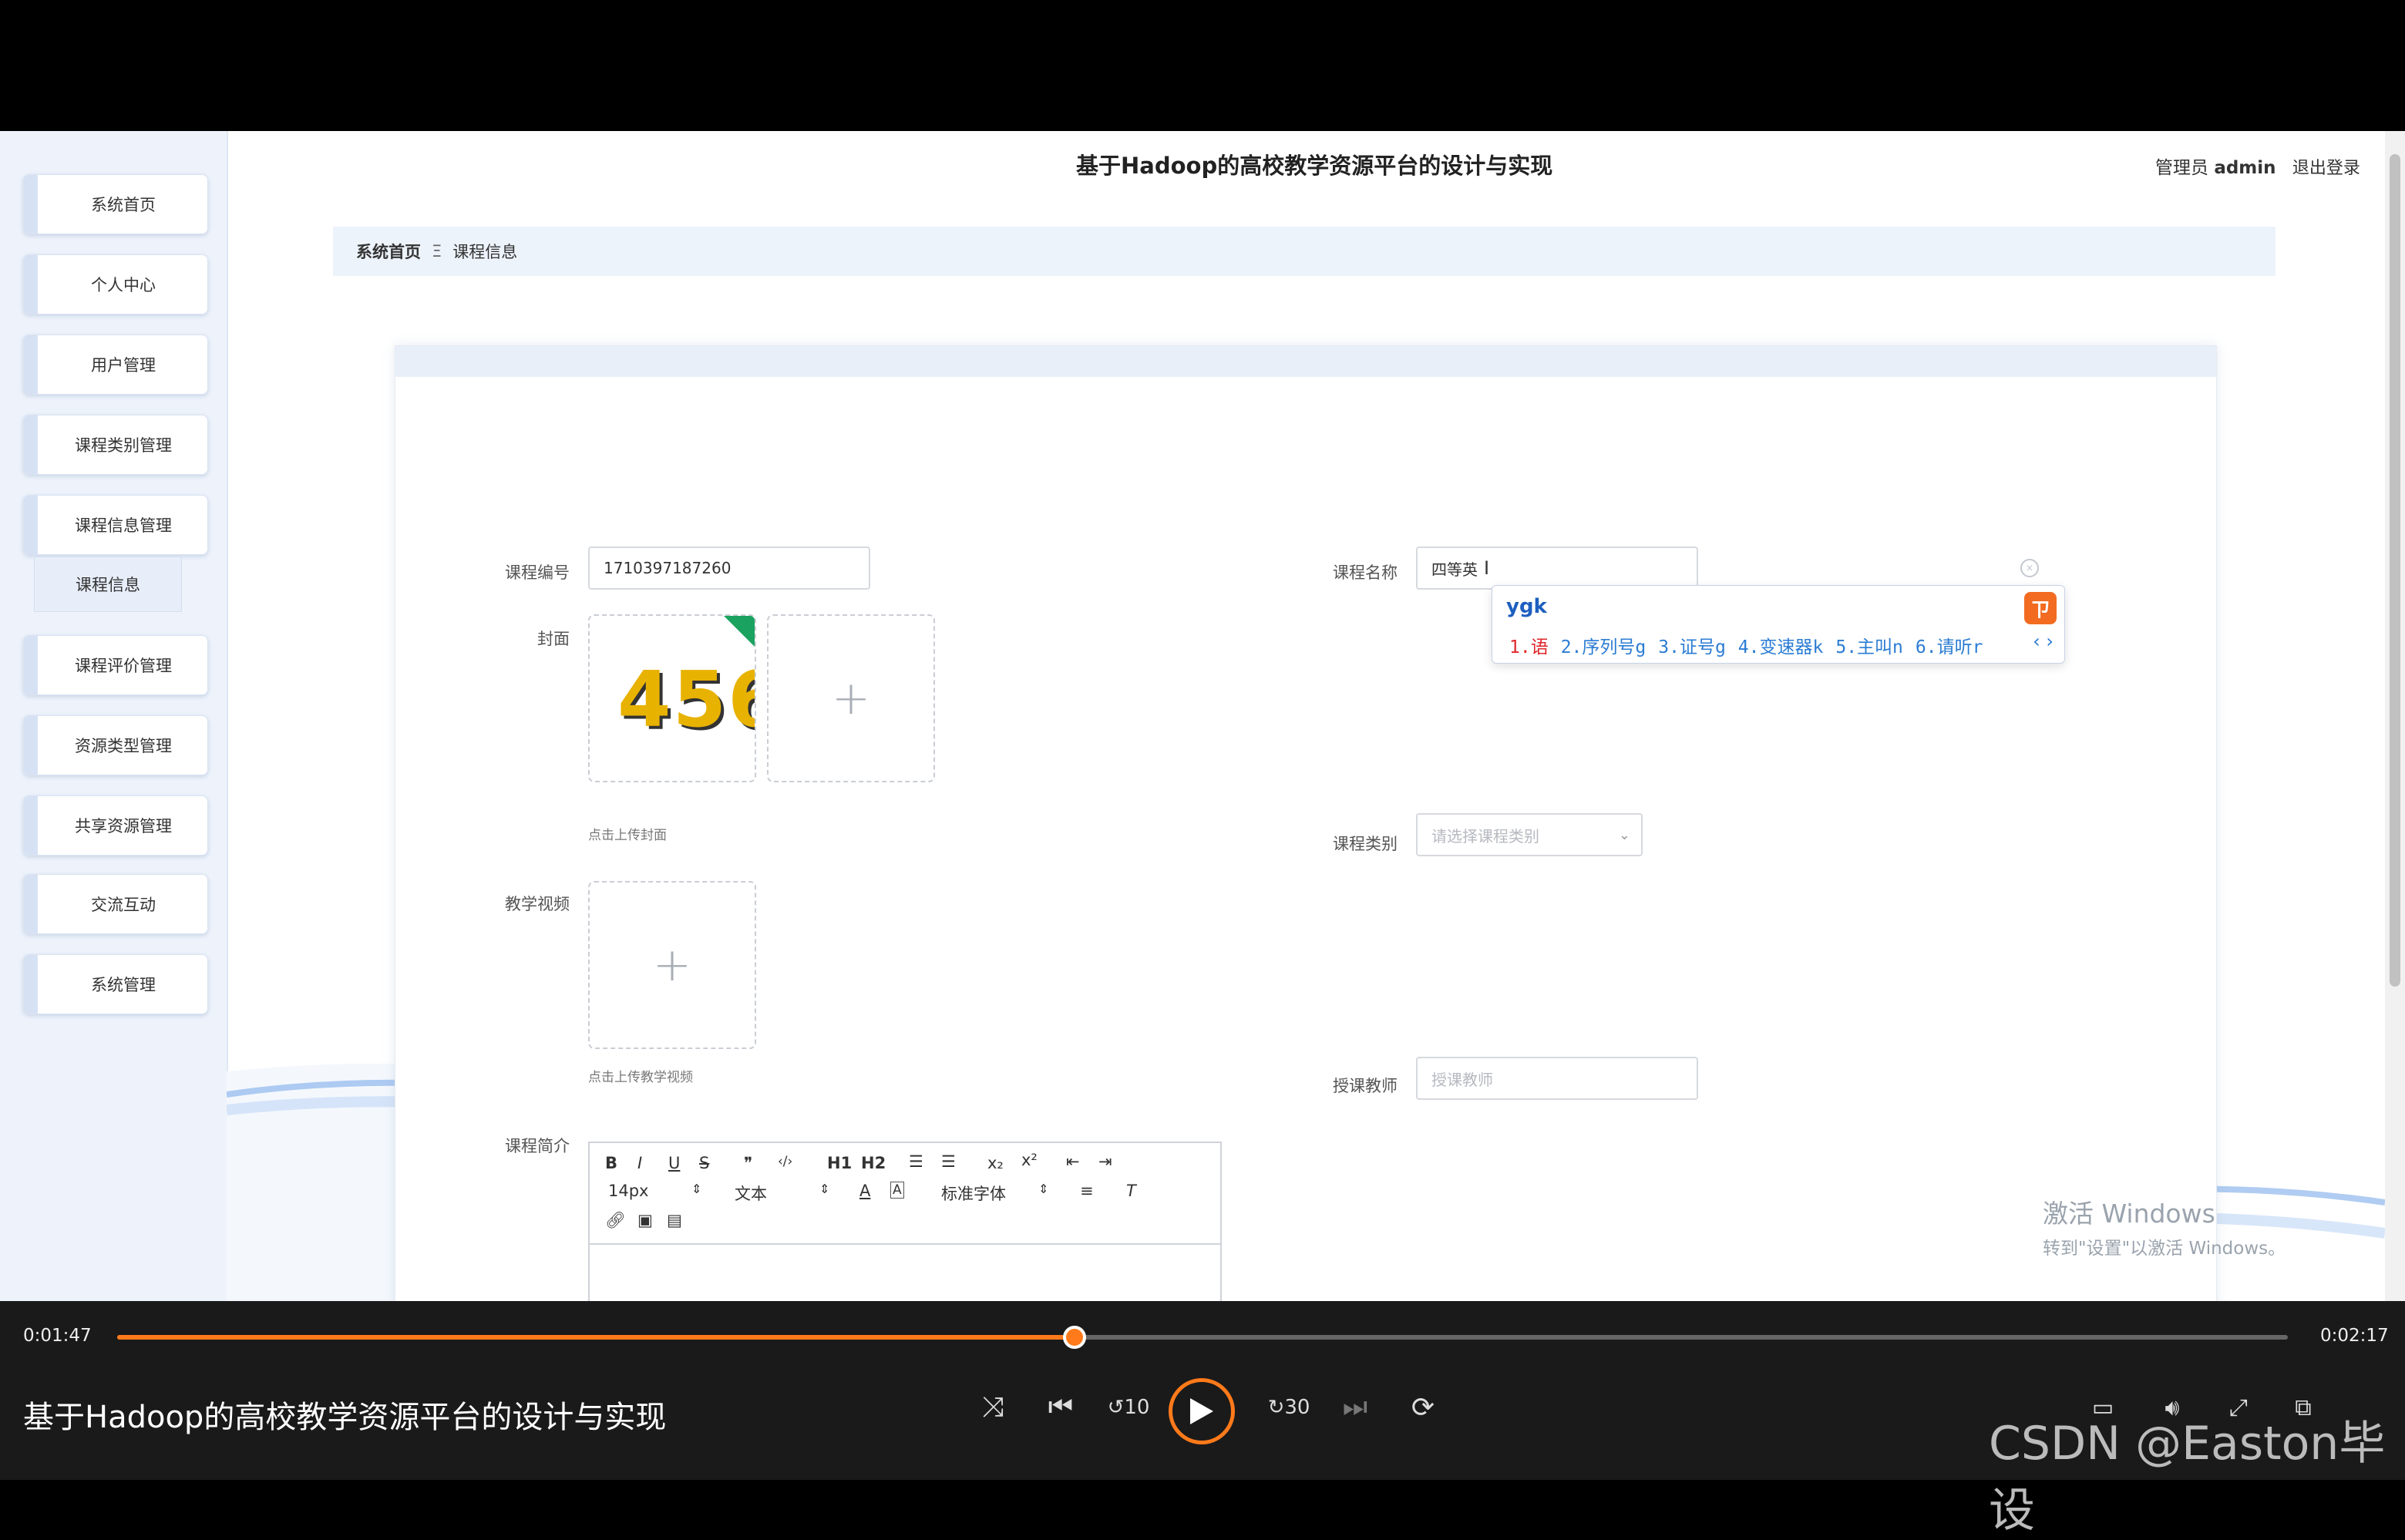  I want to click on repeat-icon: ⟳, so click(1423, 1407).